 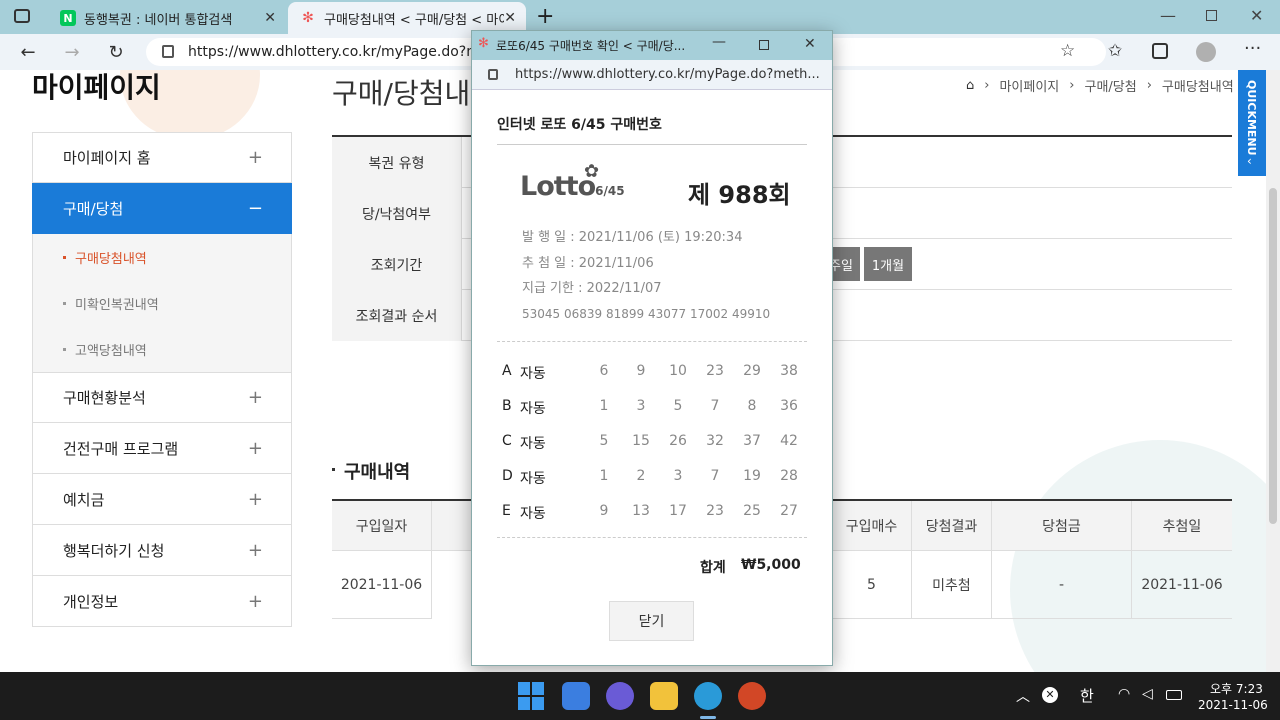 I want to click on lotto-number: 23, so click(x=715, y=371).